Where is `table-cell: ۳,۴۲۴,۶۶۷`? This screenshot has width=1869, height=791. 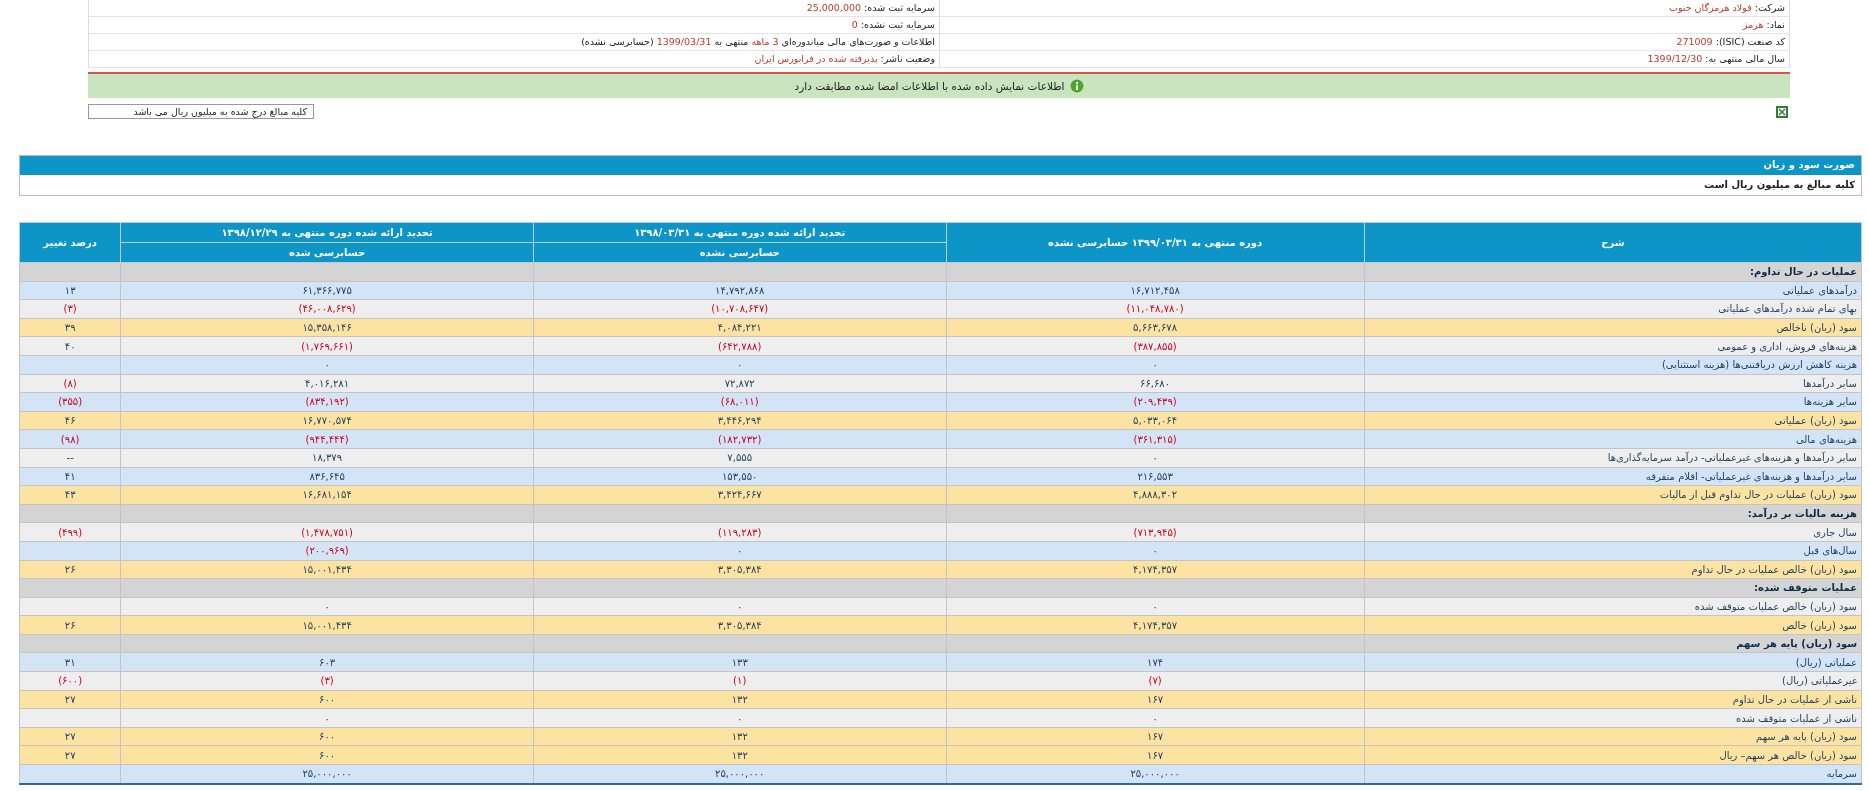
table-cell: ۳,۴۲۴,۶۶۷ is located at coordinates (739, 495).